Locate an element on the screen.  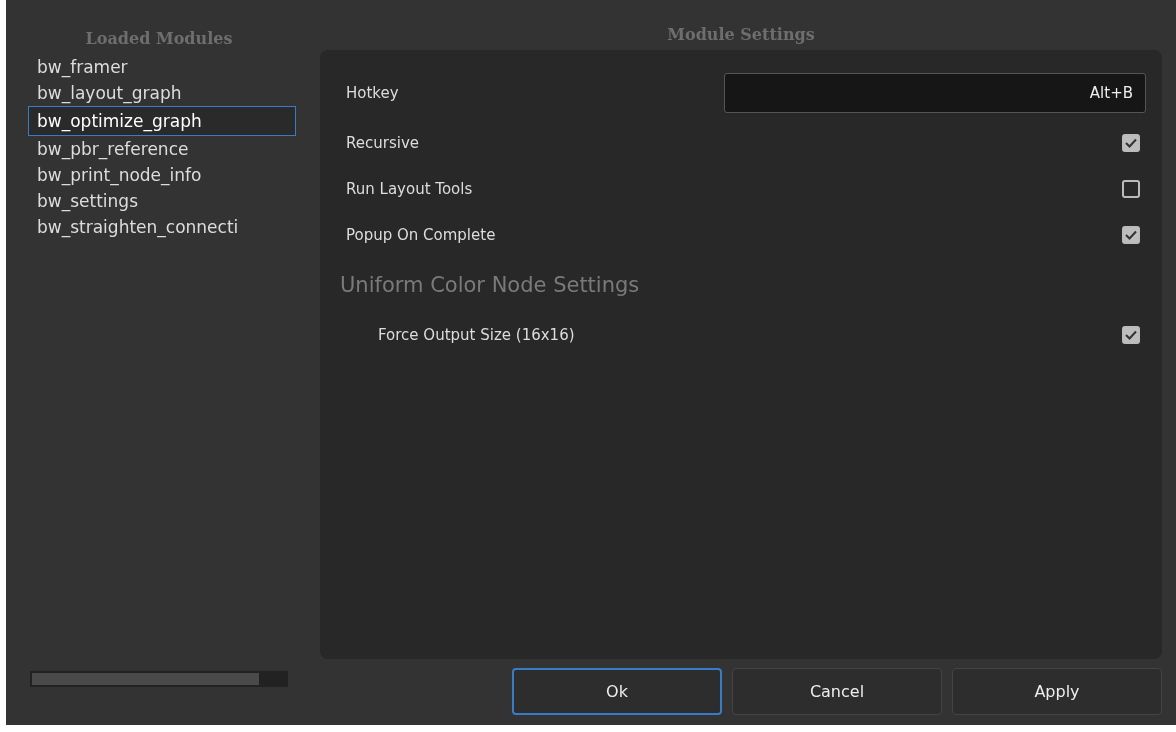
module-item: bw_optimize_graph is located at coordinates (162, 121).